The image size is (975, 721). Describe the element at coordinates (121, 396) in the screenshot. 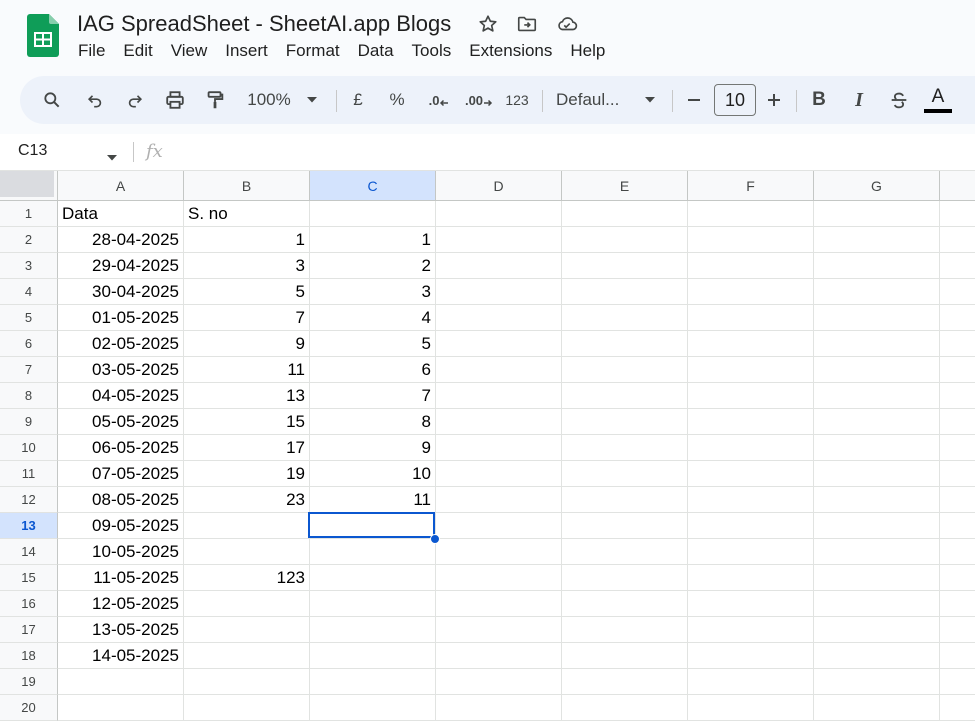

I see `cell-a: 04-05-2025` at that location.